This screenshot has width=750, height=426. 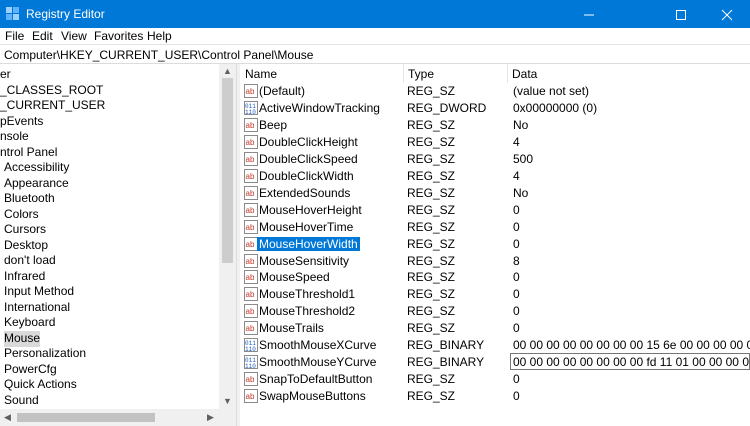 I want to click on value-type: REG_BINARY, so click(x=446, y=362).